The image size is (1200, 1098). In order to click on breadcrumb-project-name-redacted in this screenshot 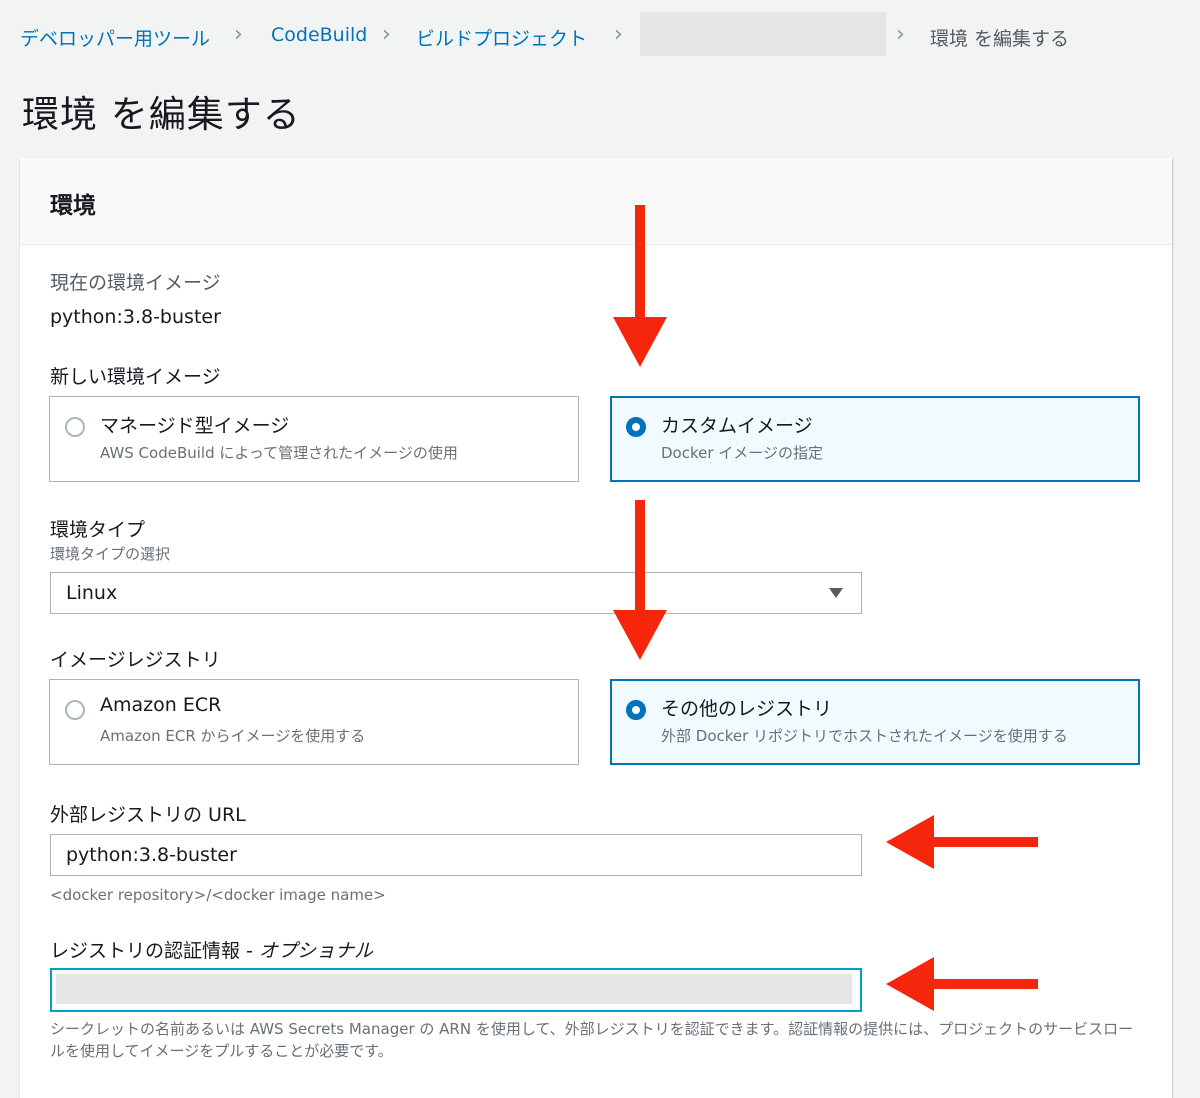, I will do `click(763, 34)`.